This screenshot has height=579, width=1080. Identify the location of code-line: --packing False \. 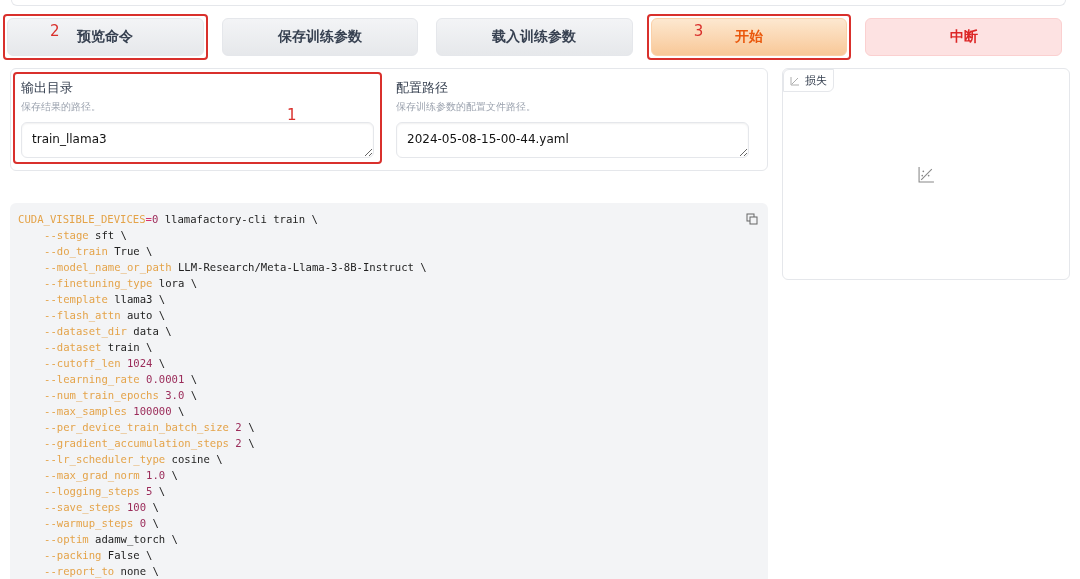
(98, 555).